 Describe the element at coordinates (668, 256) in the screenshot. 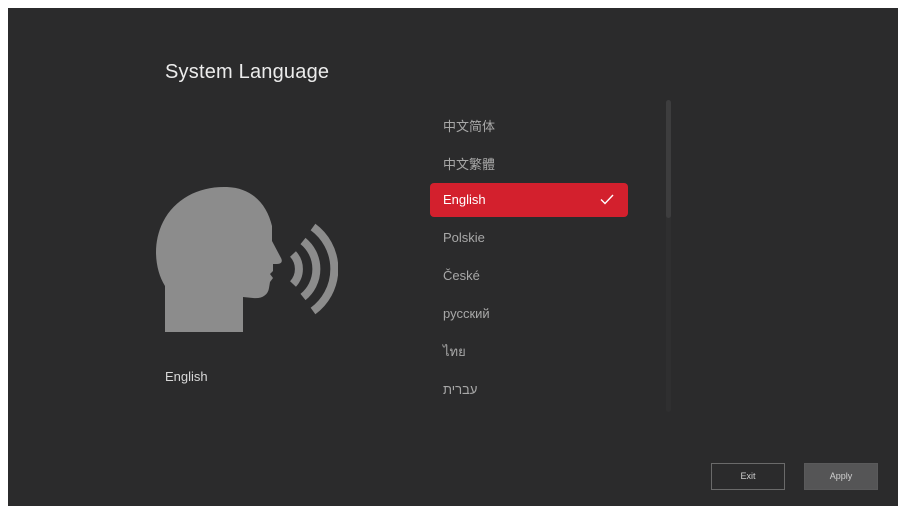

I see `language-list-scrollbar` at that location.